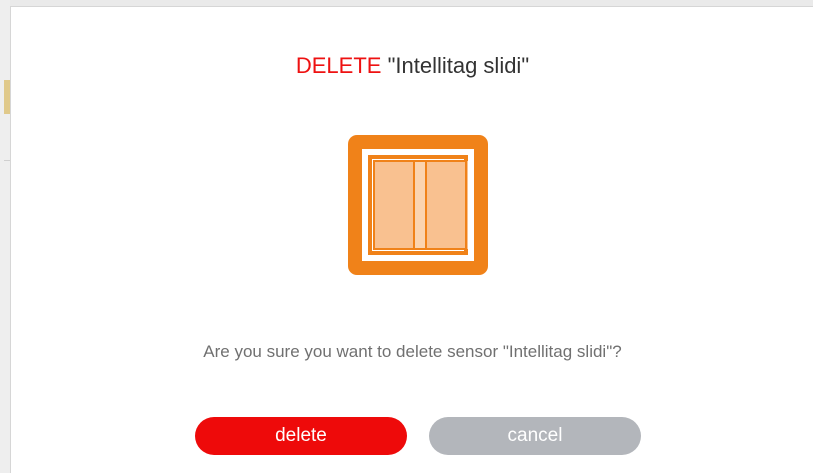 This screenshot has height=473, width=813. I want to click on dialog-title-action: DELETE, so click(338, 65).